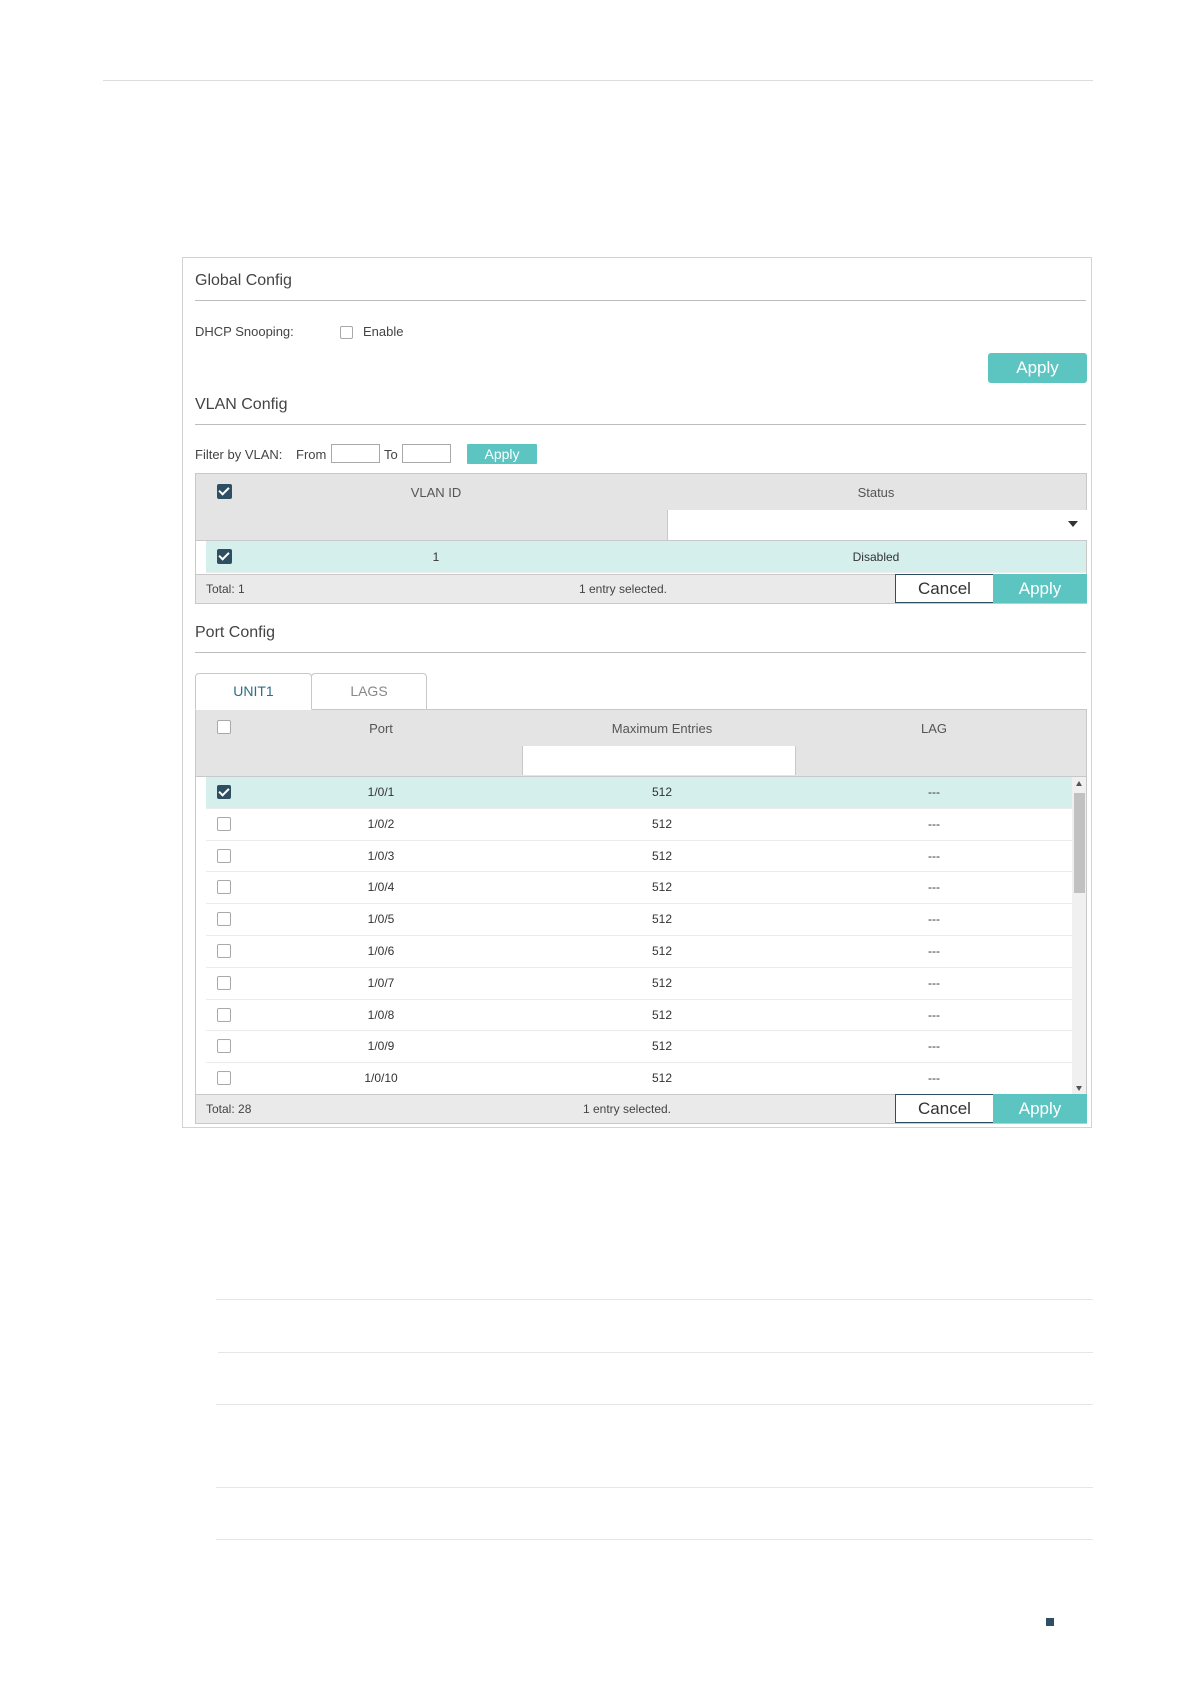 Image resolution: width=1191 pixels, height=1684 pixels. I want to click on table-row: 1/0/9 512 ---, so click(639, 1047).